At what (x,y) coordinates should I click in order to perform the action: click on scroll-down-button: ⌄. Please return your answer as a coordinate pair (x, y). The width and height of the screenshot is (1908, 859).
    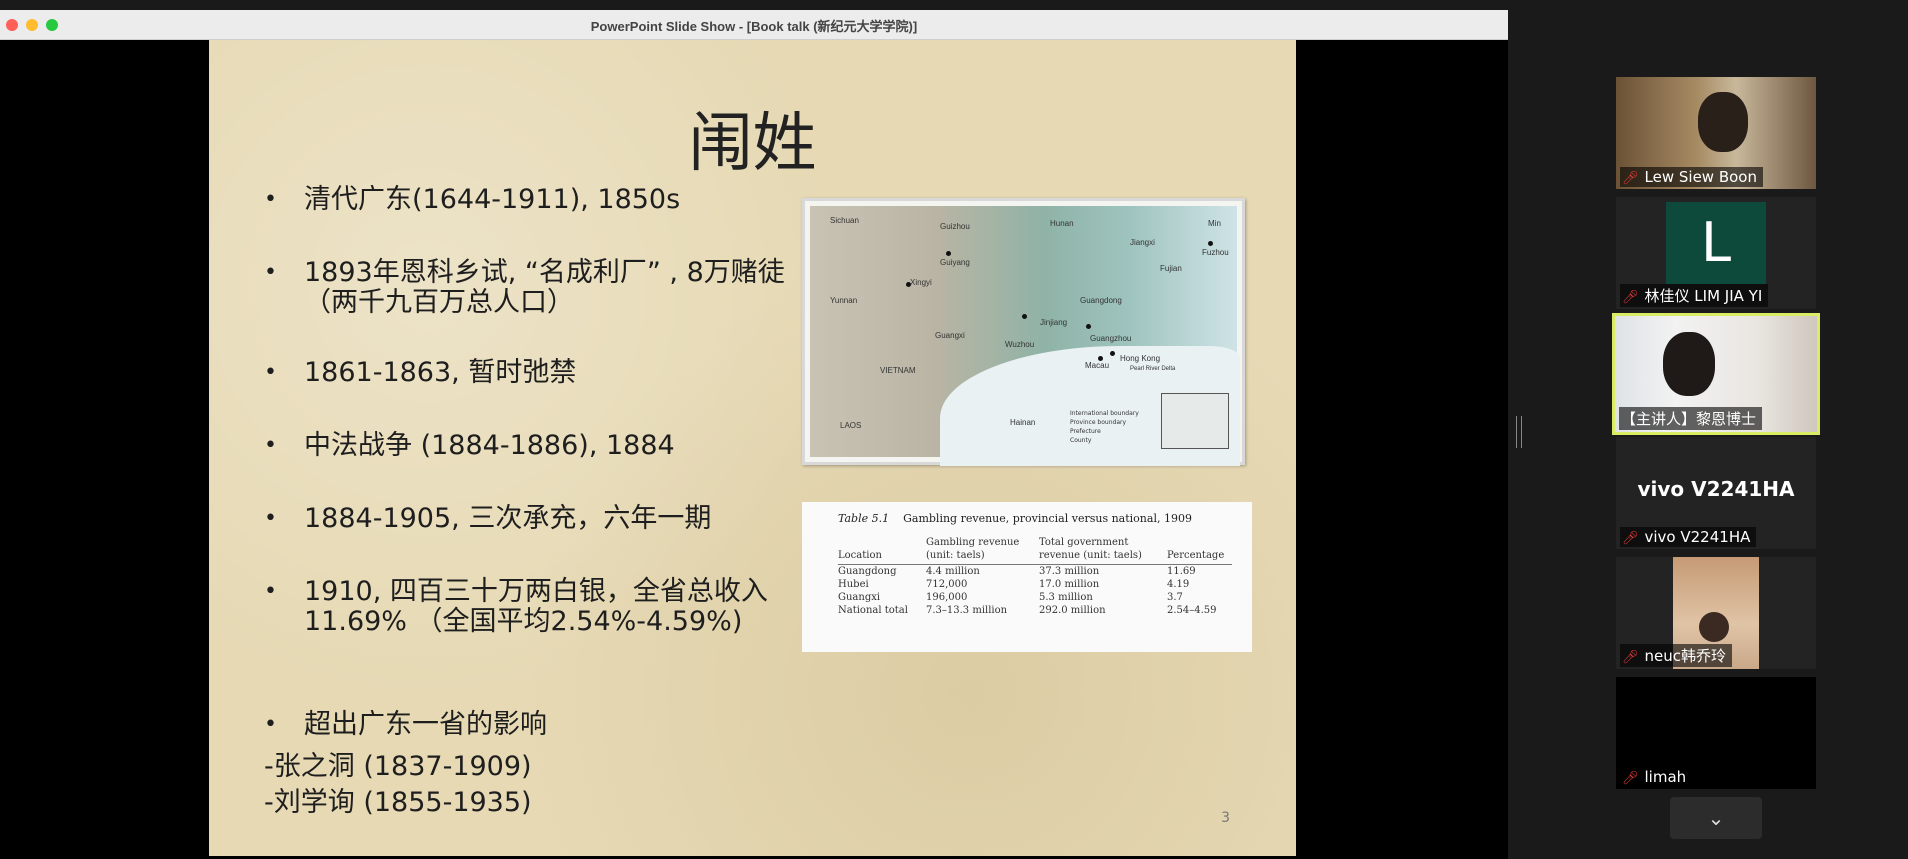
    Looking at the image, I should click on (1716, 818).